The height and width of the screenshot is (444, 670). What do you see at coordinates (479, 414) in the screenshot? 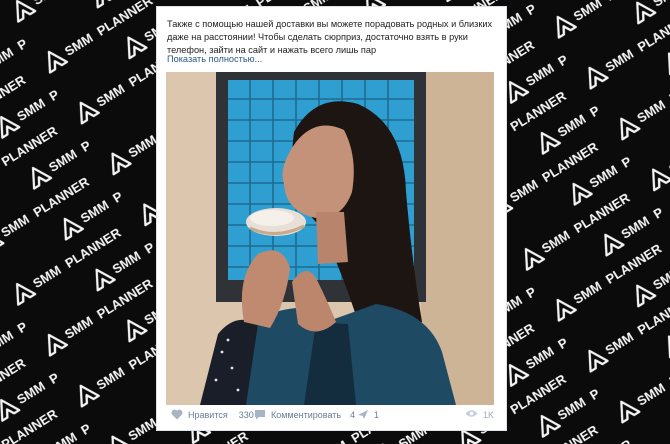
I see `views-counter: 1K` at bounding box center [479, 414].